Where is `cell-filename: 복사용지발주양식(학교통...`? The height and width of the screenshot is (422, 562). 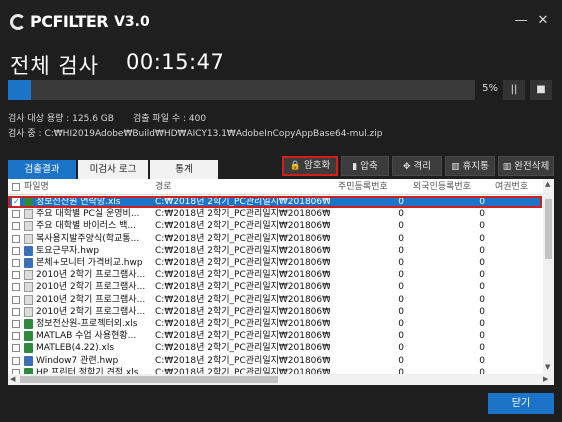 cell-filename: 복사용지발주양식(학교통... is located at coordinates (88, 238).